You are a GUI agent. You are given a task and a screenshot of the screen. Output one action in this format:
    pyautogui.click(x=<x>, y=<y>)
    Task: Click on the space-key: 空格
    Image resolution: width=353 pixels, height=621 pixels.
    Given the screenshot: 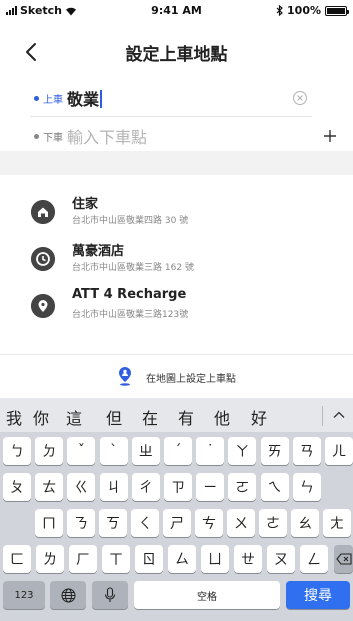 What is the action you would take?
    pyautogui.click(x=207, y=595)
    